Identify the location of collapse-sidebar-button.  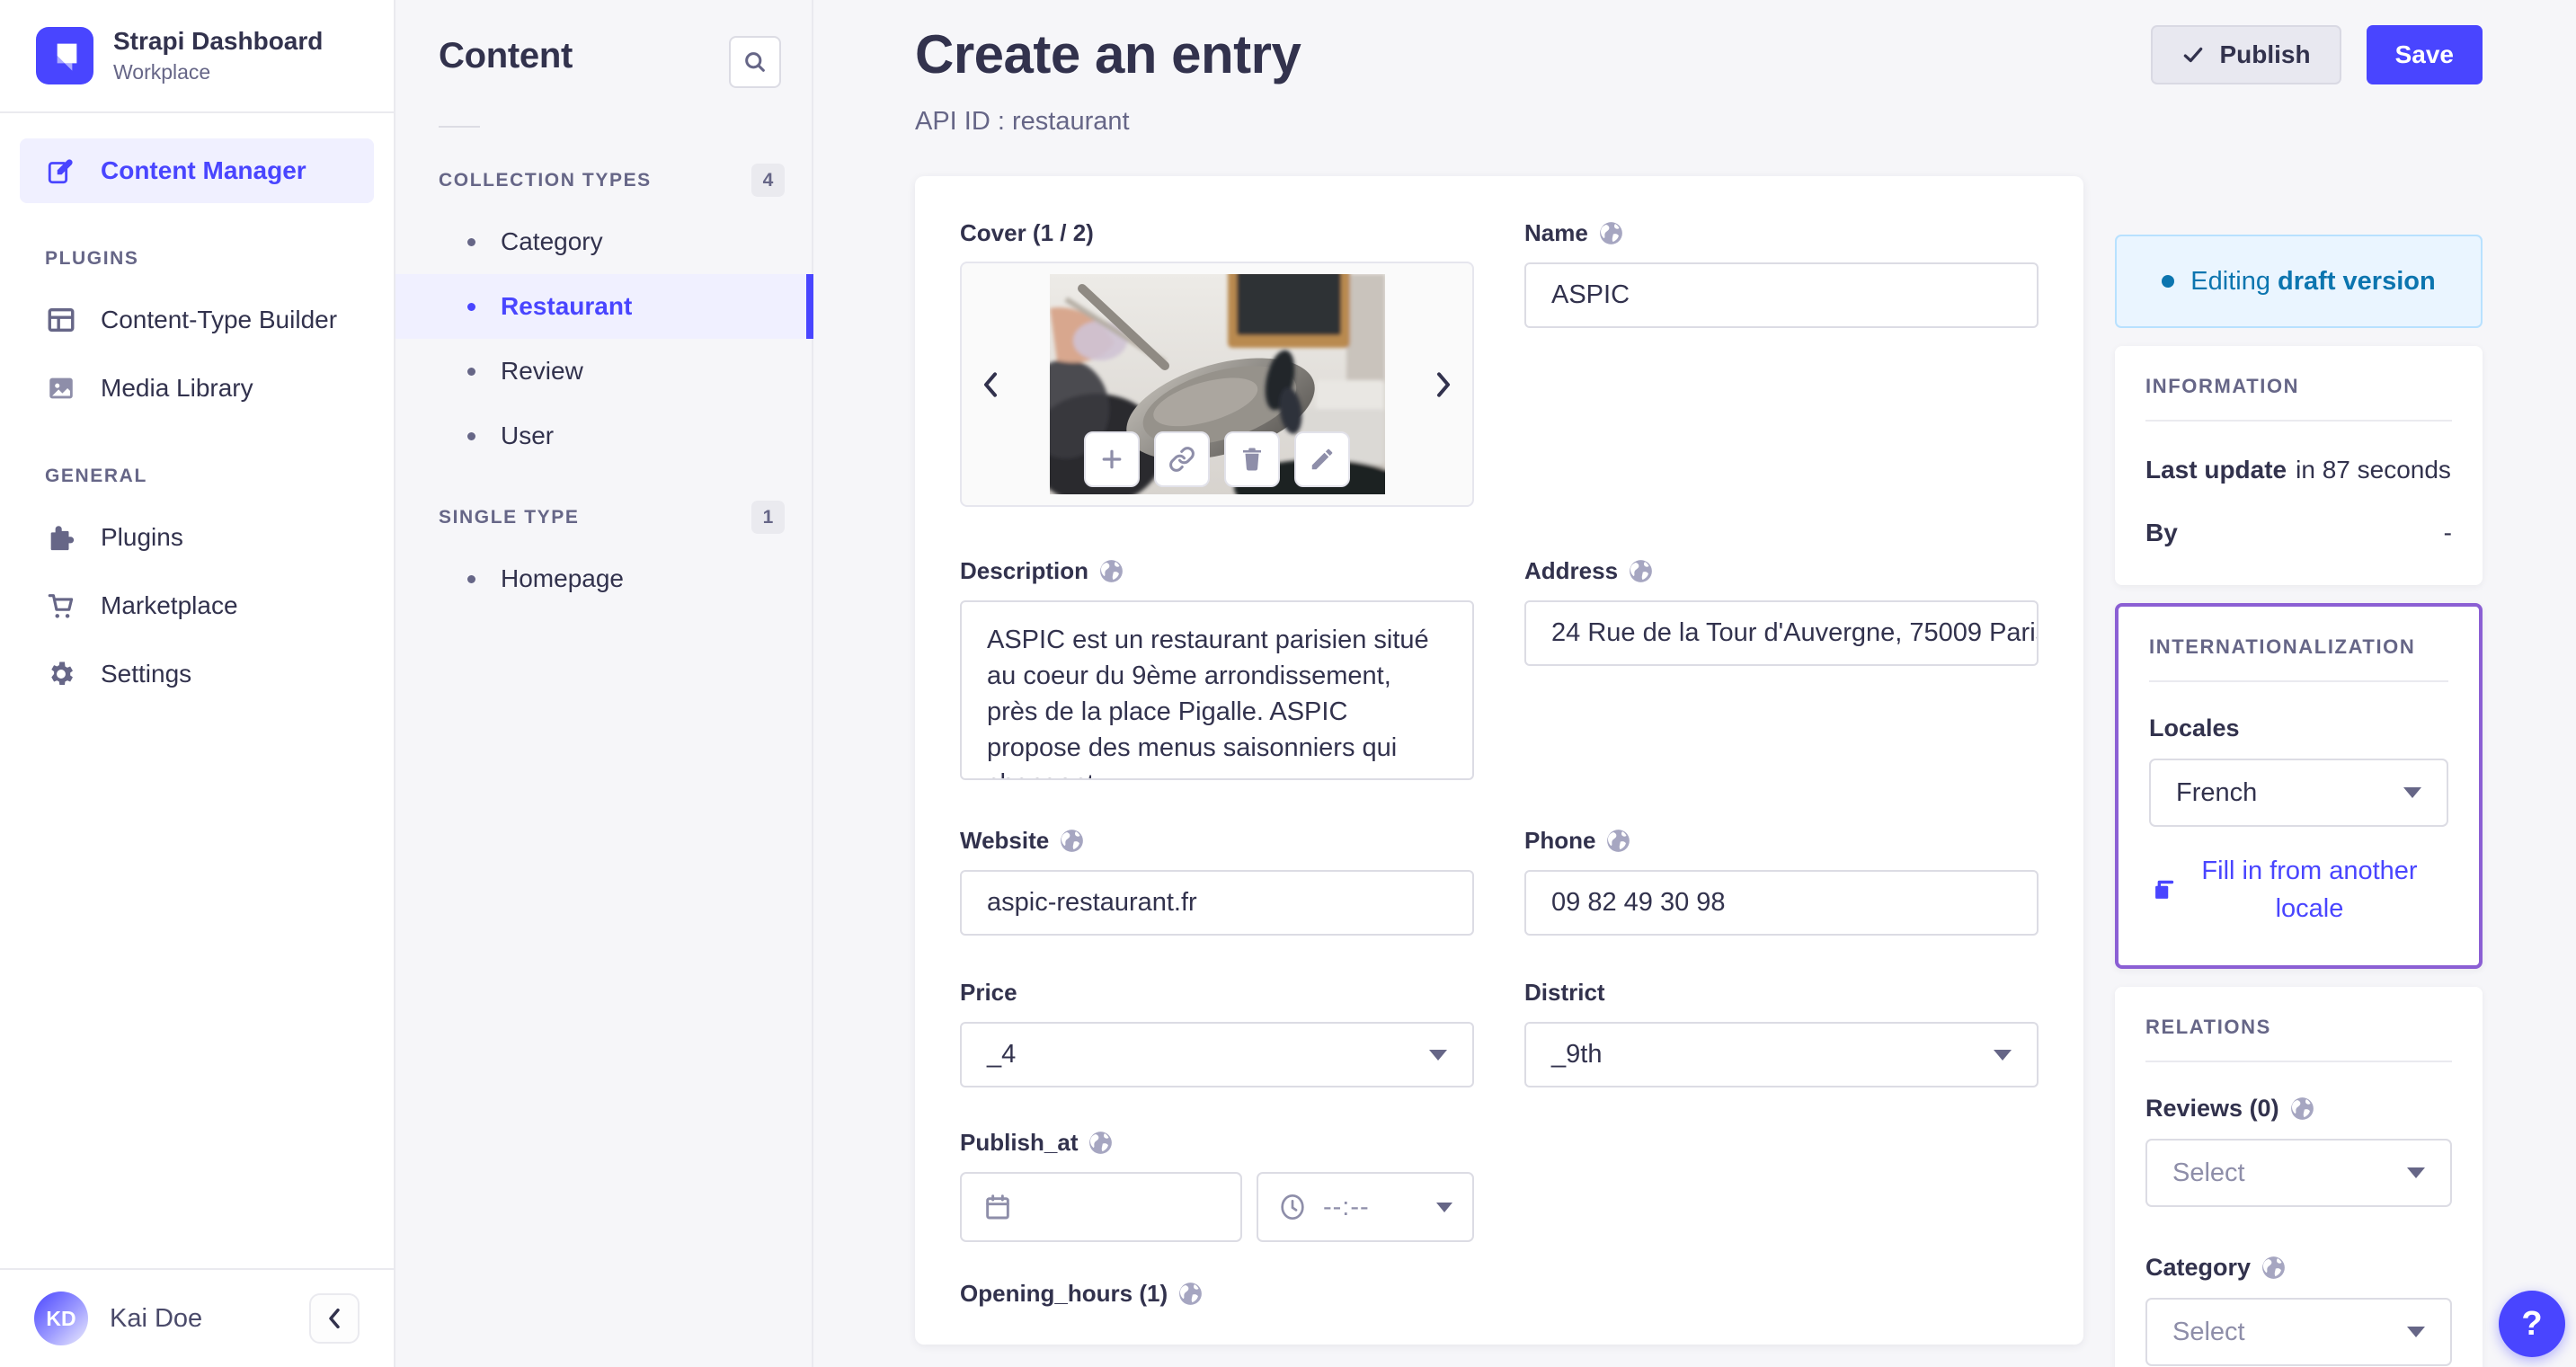
(334, 1319).